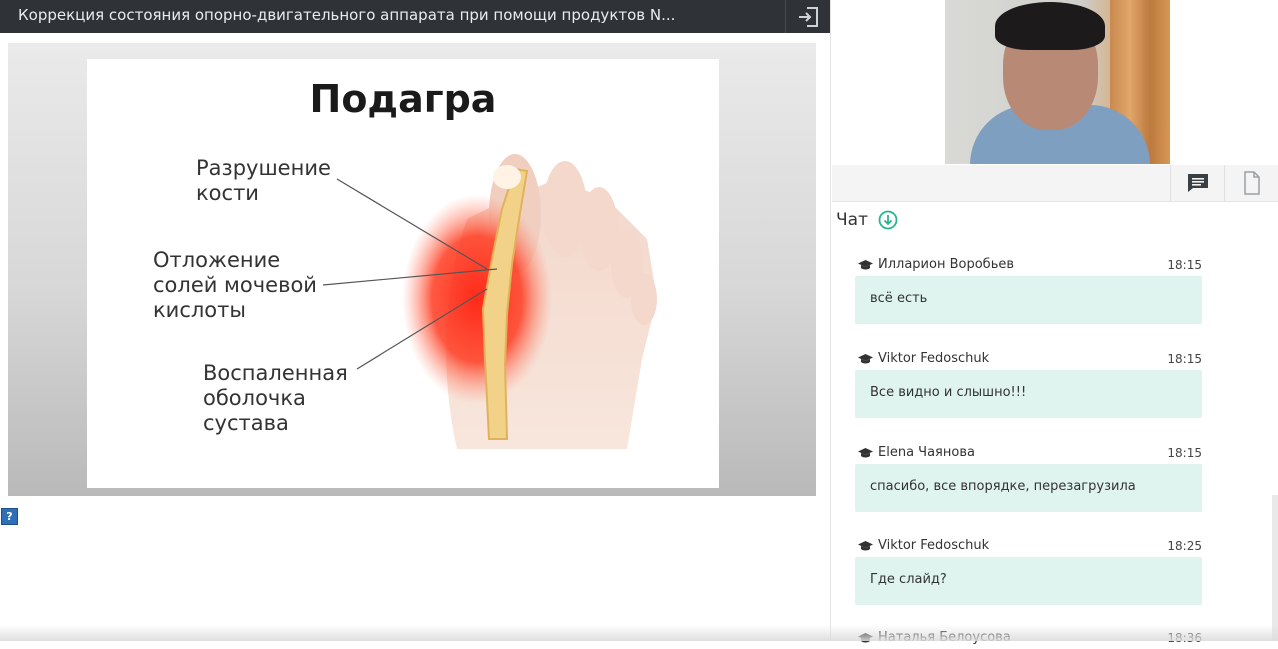 The width and height of the screenshot is (1278, 649). I want to click on message-author-name: Elena Чаянова, so click(926, 452).